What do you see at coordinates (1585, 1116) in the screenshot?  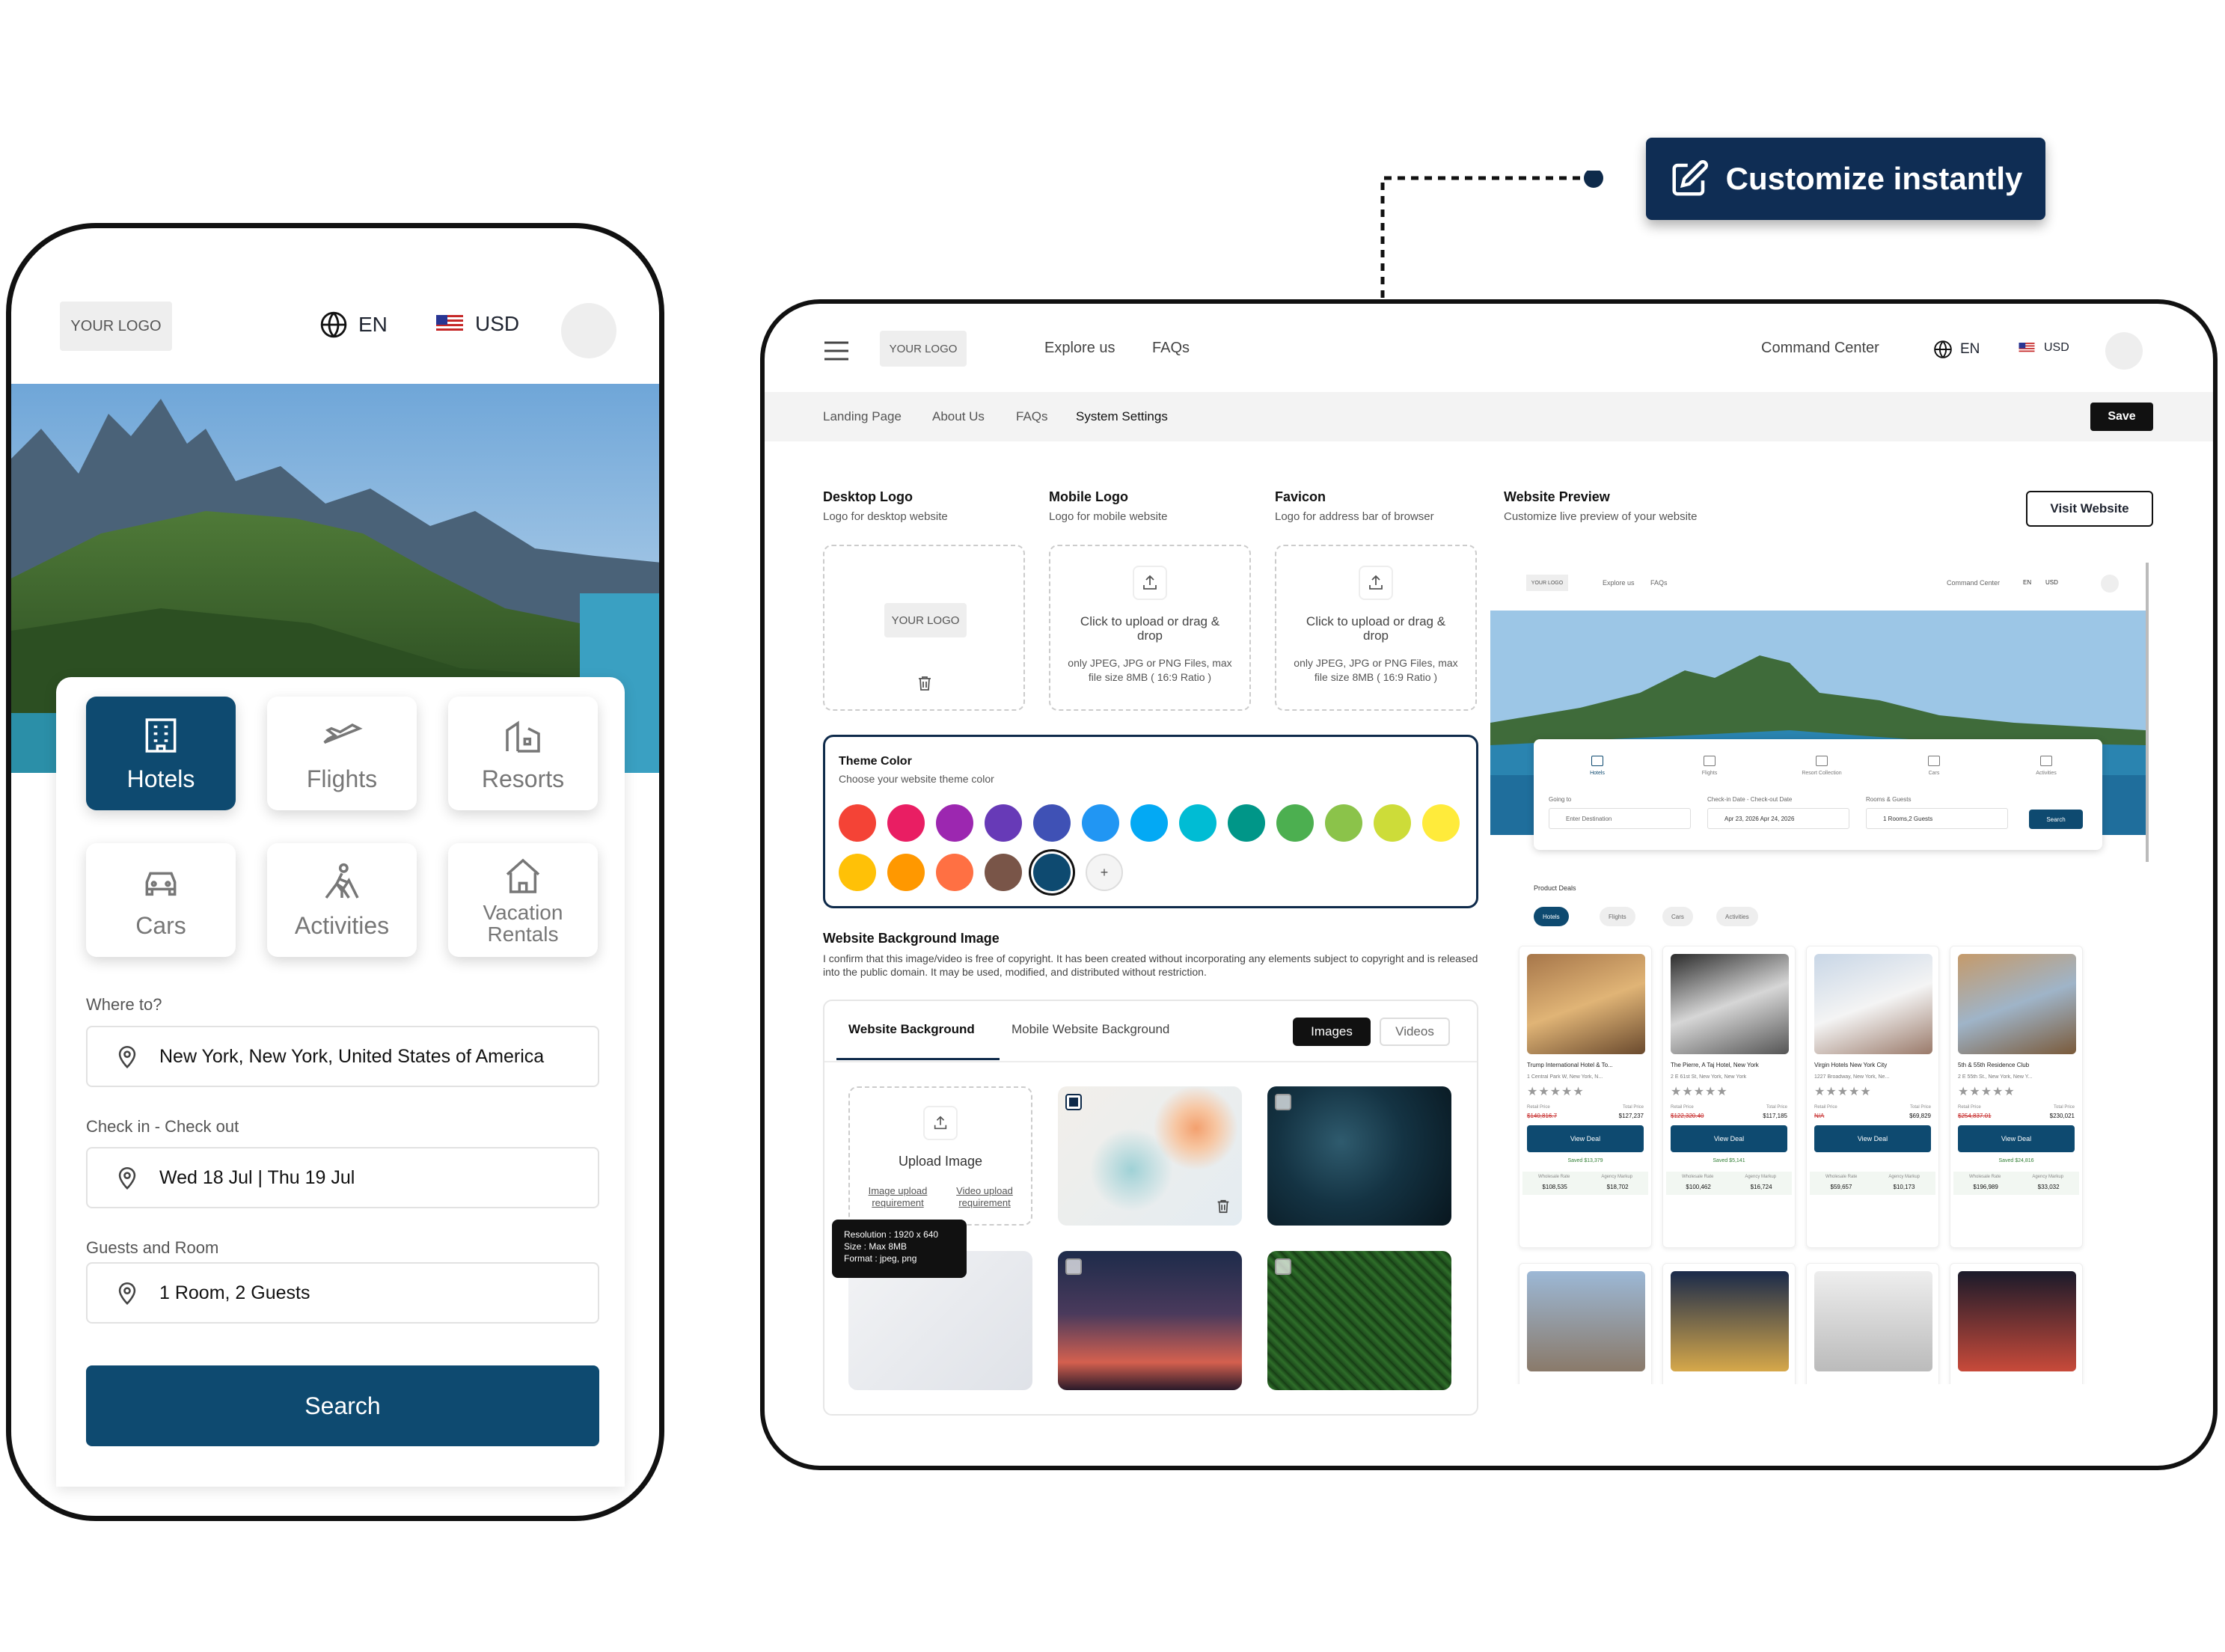 I see `price-values: $140,816.7 $127,237` at bounding box center [1585, 1116].